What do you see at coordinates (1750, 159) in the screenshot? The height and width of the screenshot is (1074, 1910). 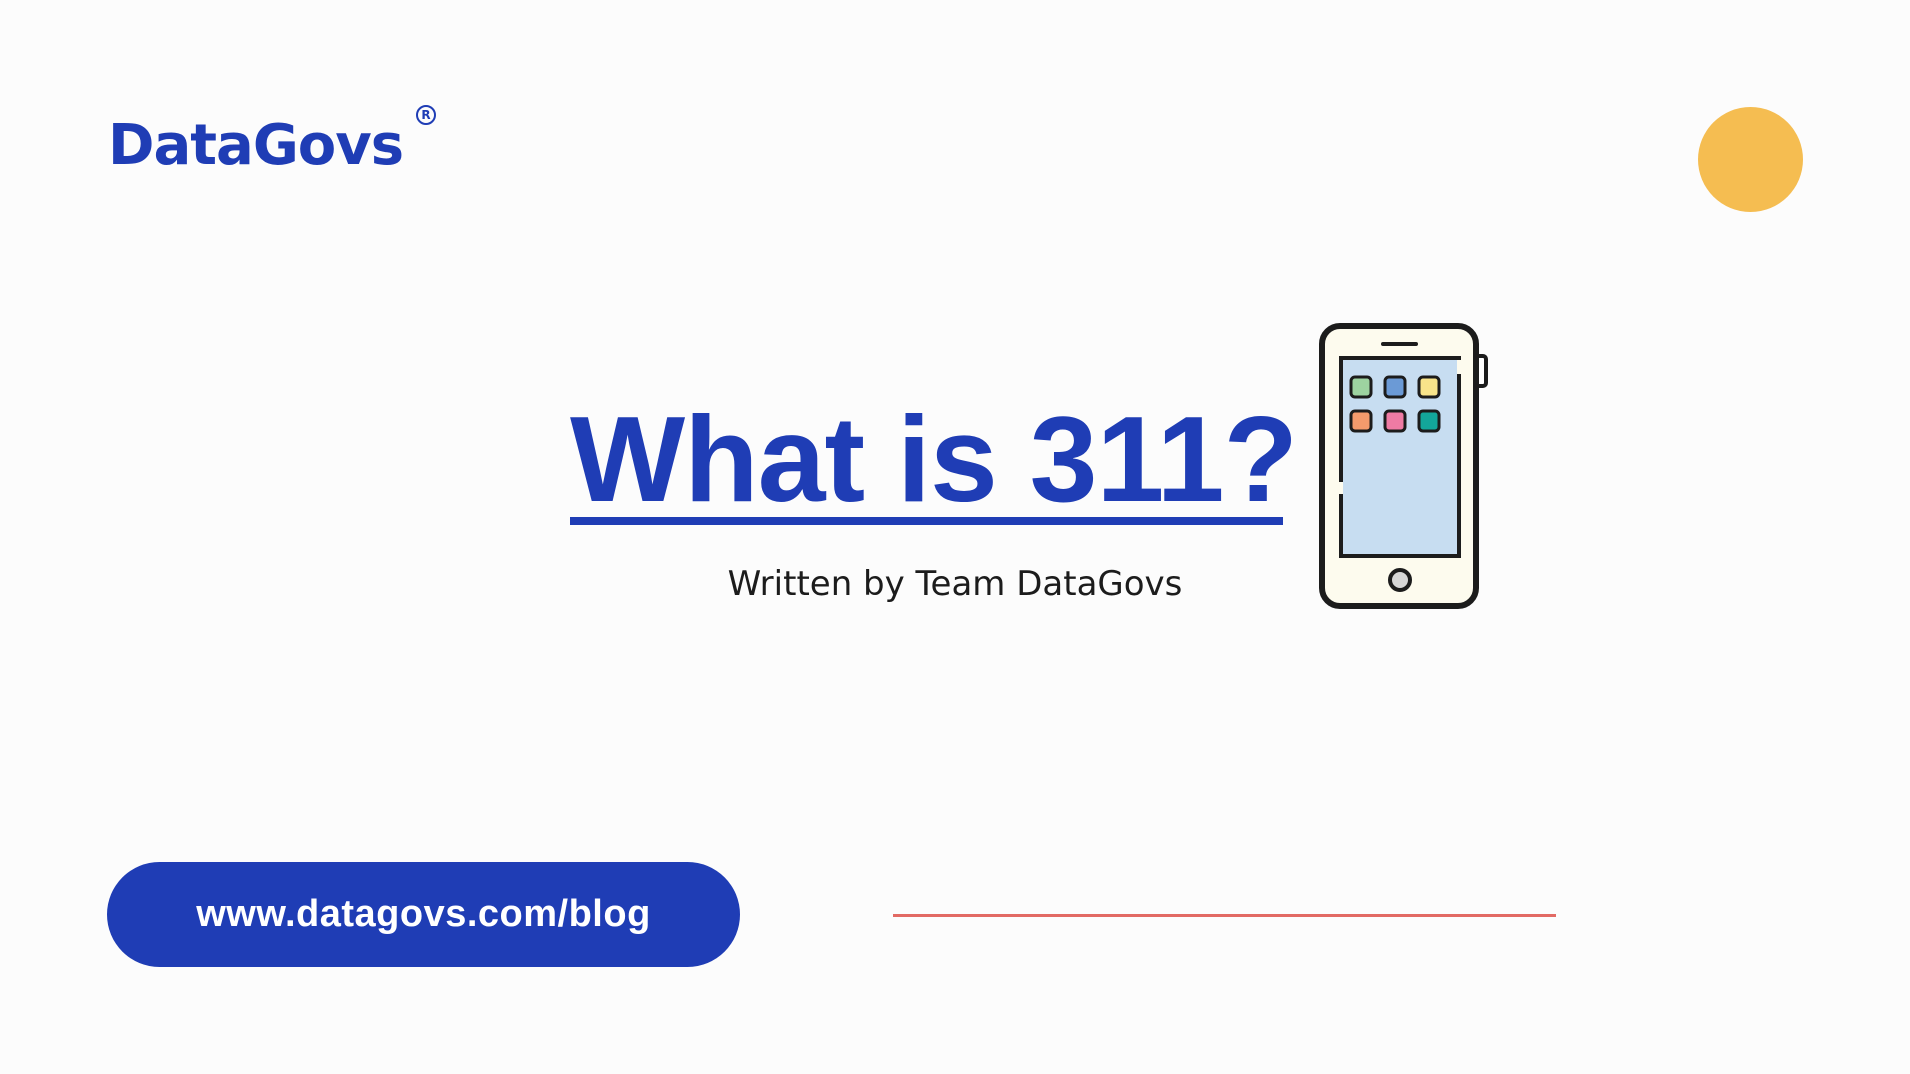 I see `accent-circle` at bounding box center [1750, 159].